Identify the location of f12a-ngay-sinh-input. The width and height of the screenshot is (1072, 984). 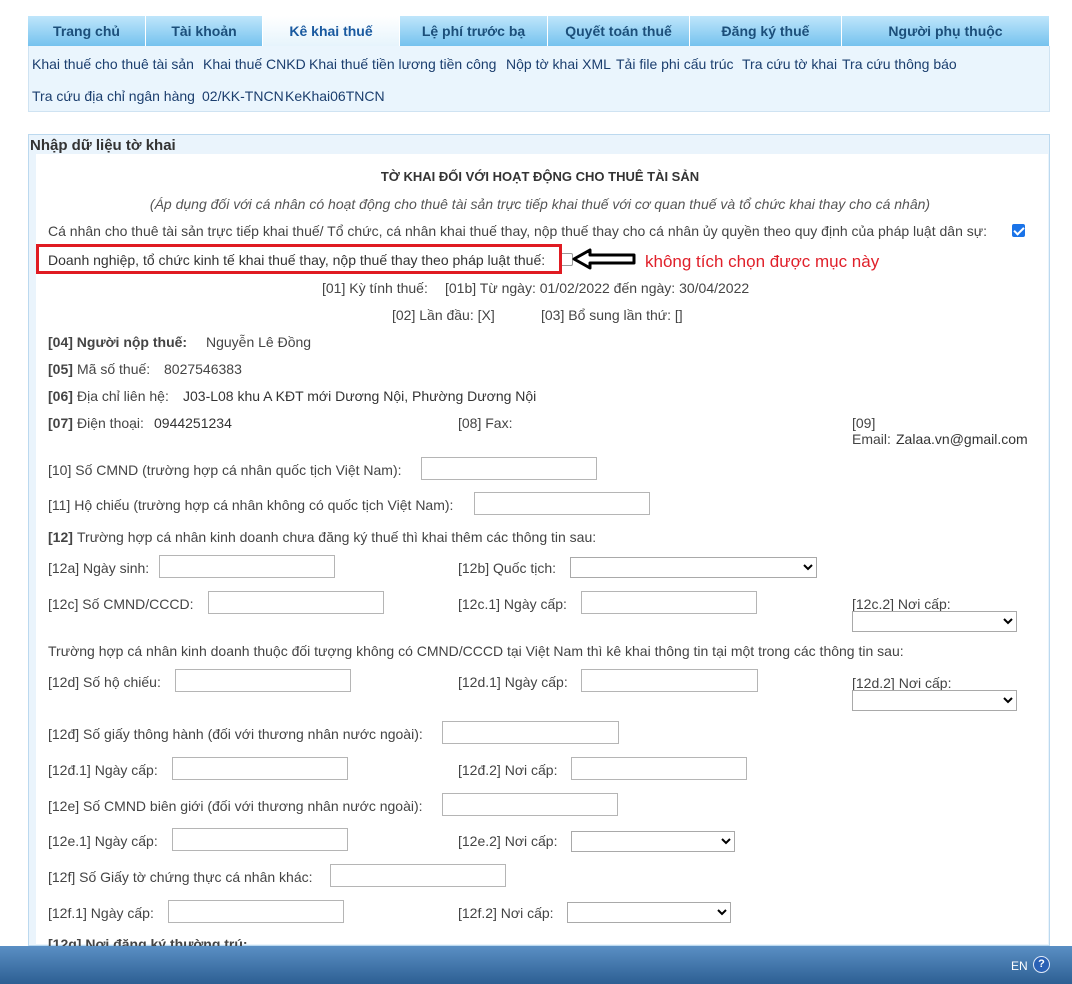
(247, 566).